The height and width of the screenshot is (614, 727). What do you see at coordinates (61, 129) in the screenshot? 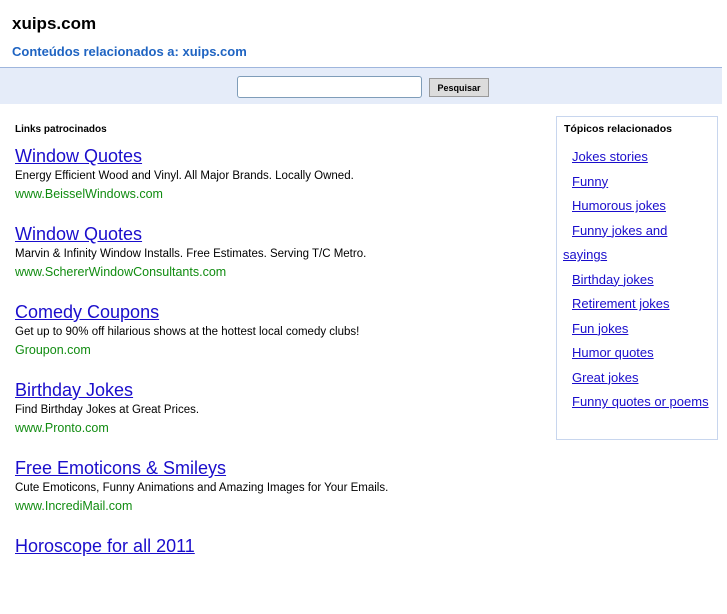
I see `sponsored-links-heading: Links patrocinados` at bounding box center [61, 129].